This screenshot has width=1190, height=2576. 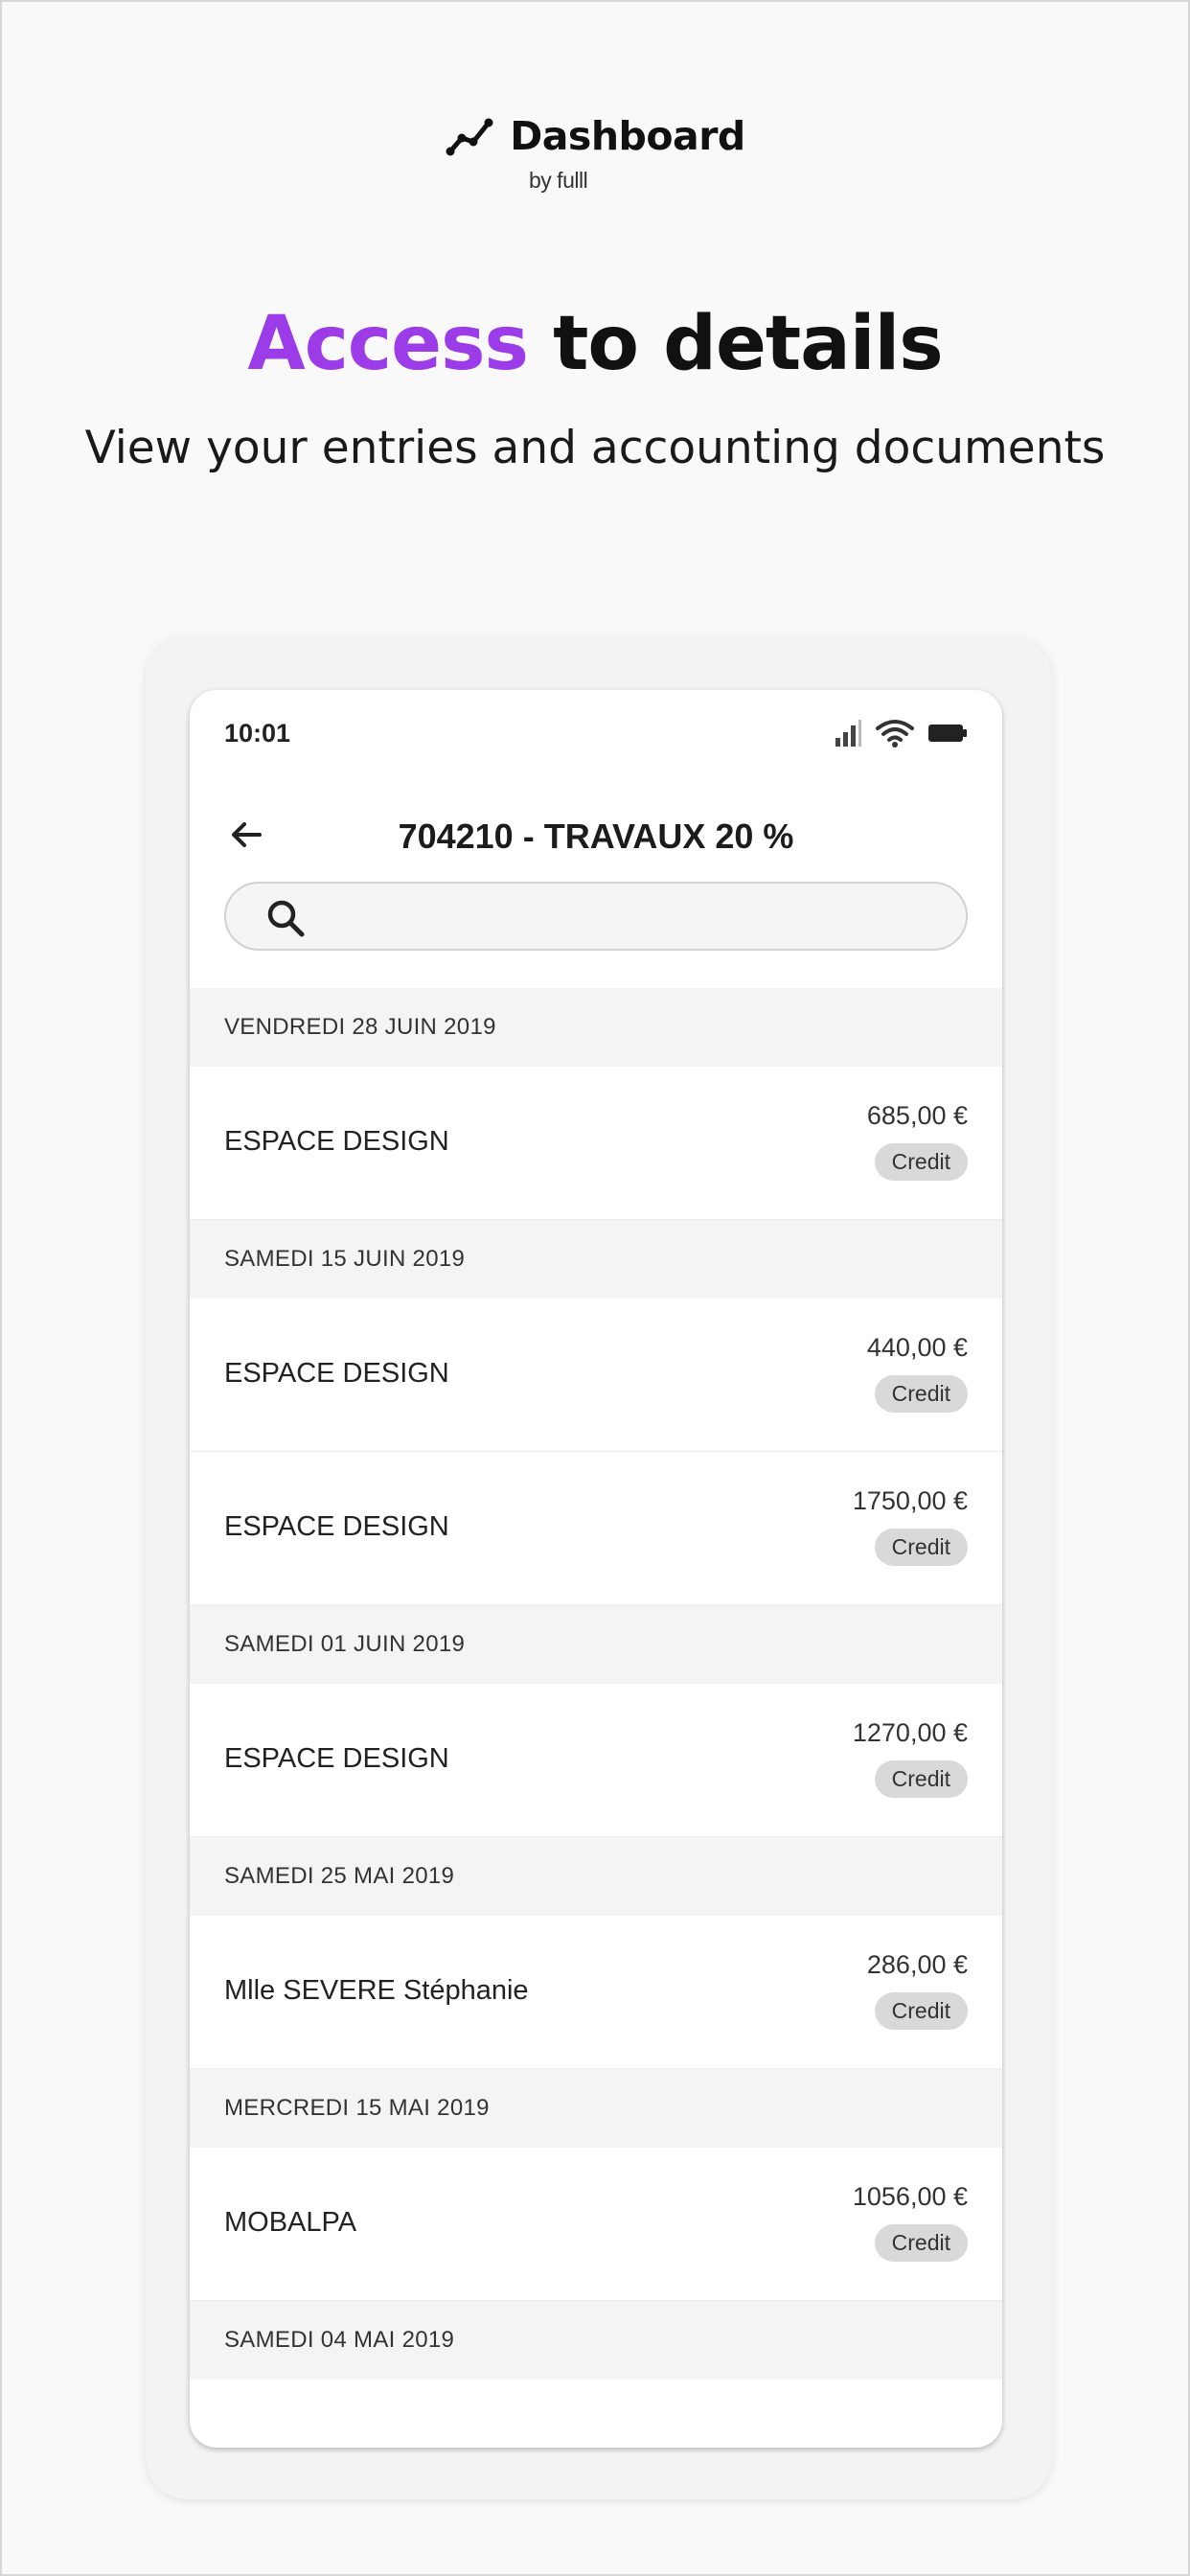 I want to click on entry-amount: 1270,00 €, so click(x=910, y=1732).